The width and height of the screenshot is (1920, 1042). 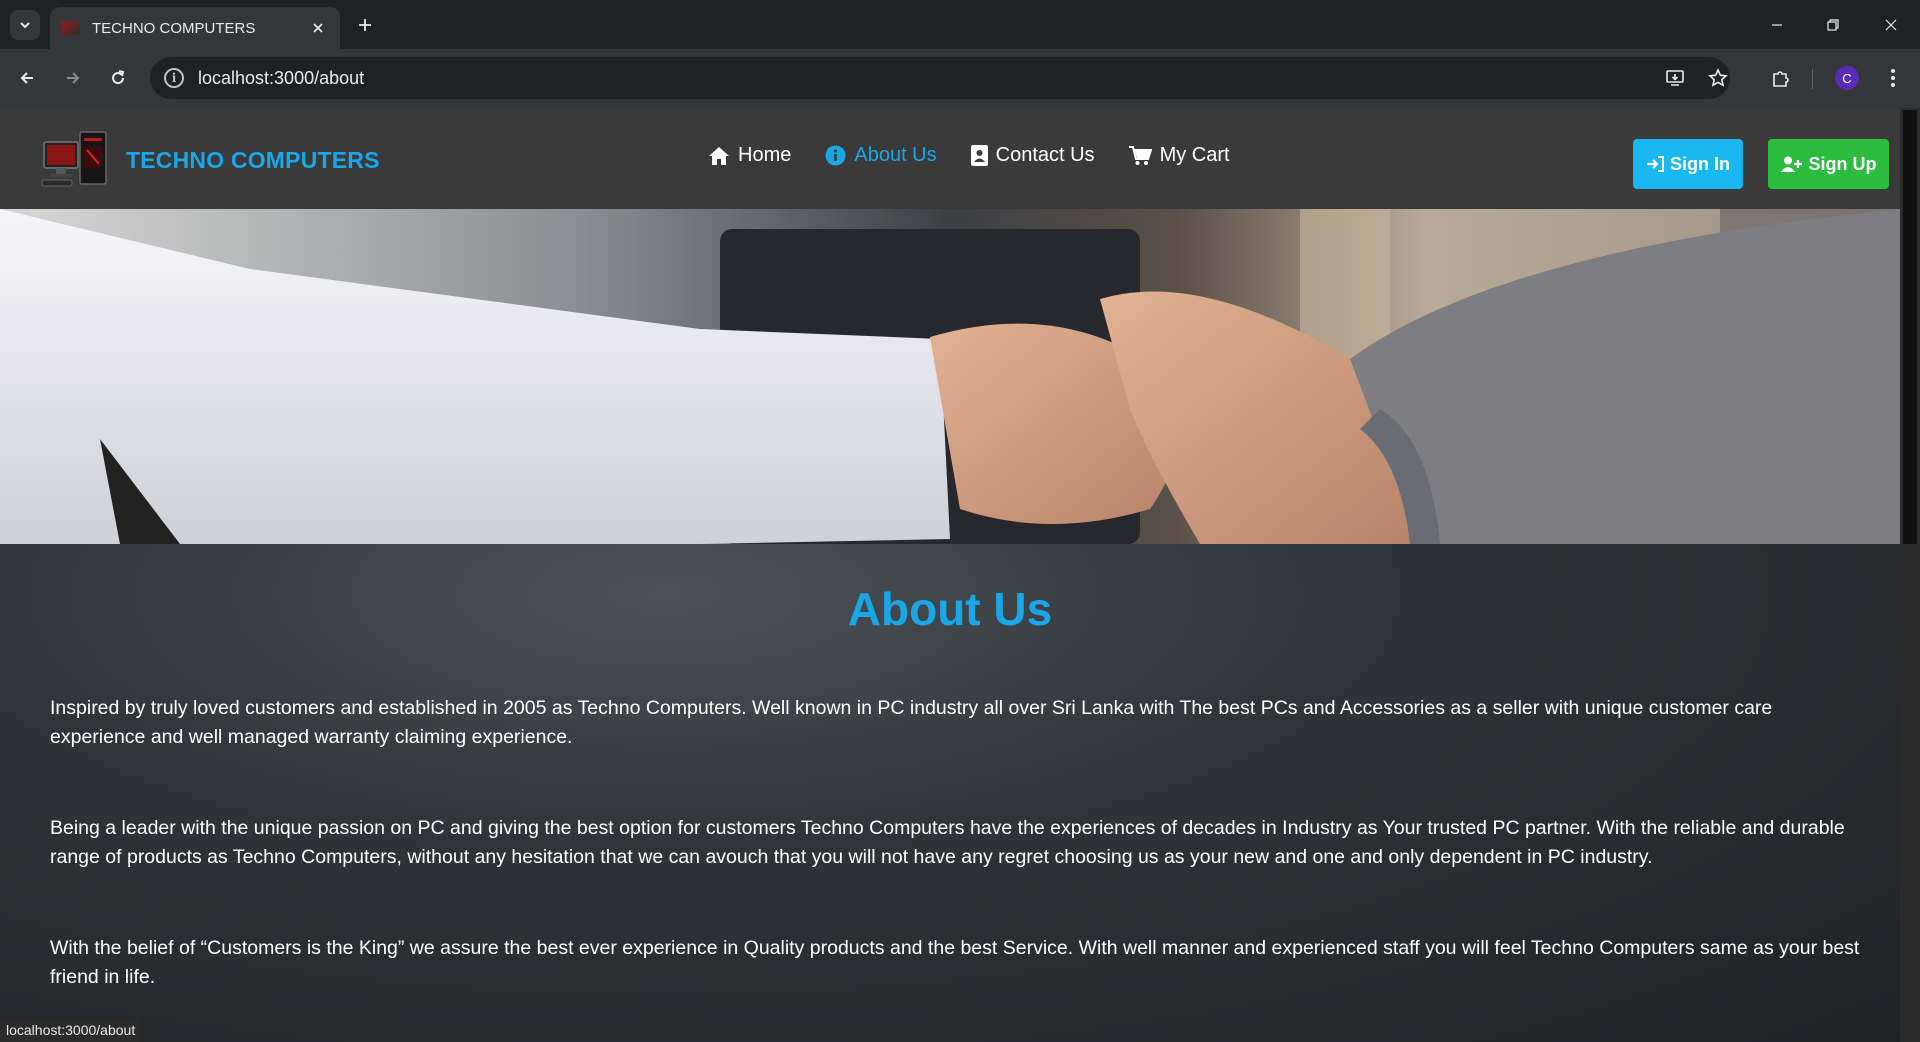 I want to click on sign-up-button: Sign Up, so click(x=1828, y=164).